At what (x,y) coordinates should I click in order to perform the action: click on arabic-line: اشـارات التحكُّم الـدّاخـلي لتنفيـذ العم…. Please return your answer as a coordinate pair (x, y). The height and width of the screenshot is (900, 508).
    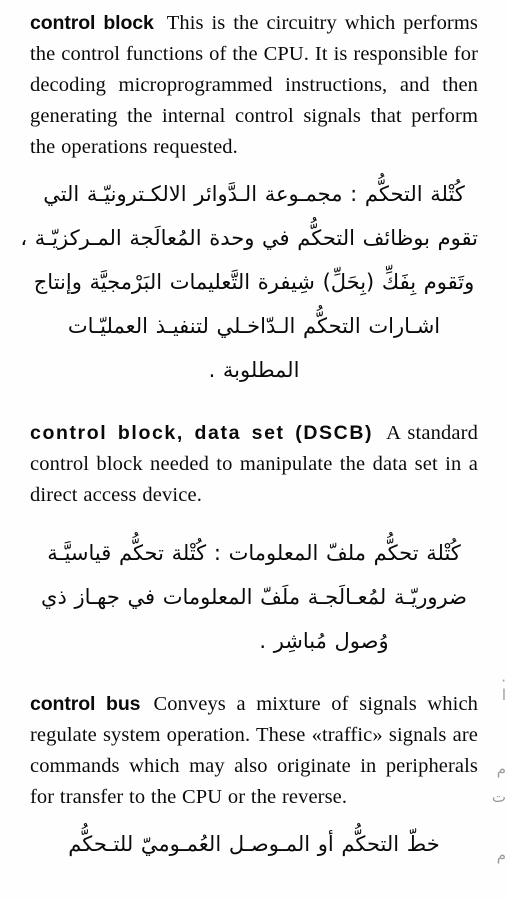
    Looking at the image, I should click on (254, 326).